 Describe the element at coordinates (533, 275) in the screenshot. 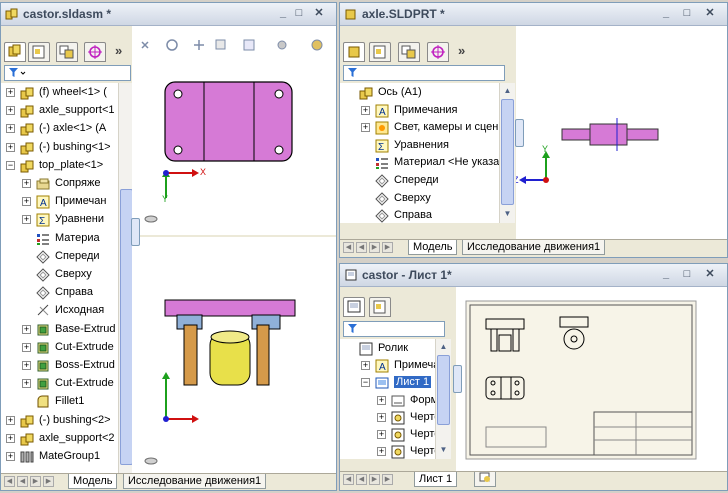

I see `drawing-window-titlebar: castor - Лист 1* _ □ ✕` at that location.